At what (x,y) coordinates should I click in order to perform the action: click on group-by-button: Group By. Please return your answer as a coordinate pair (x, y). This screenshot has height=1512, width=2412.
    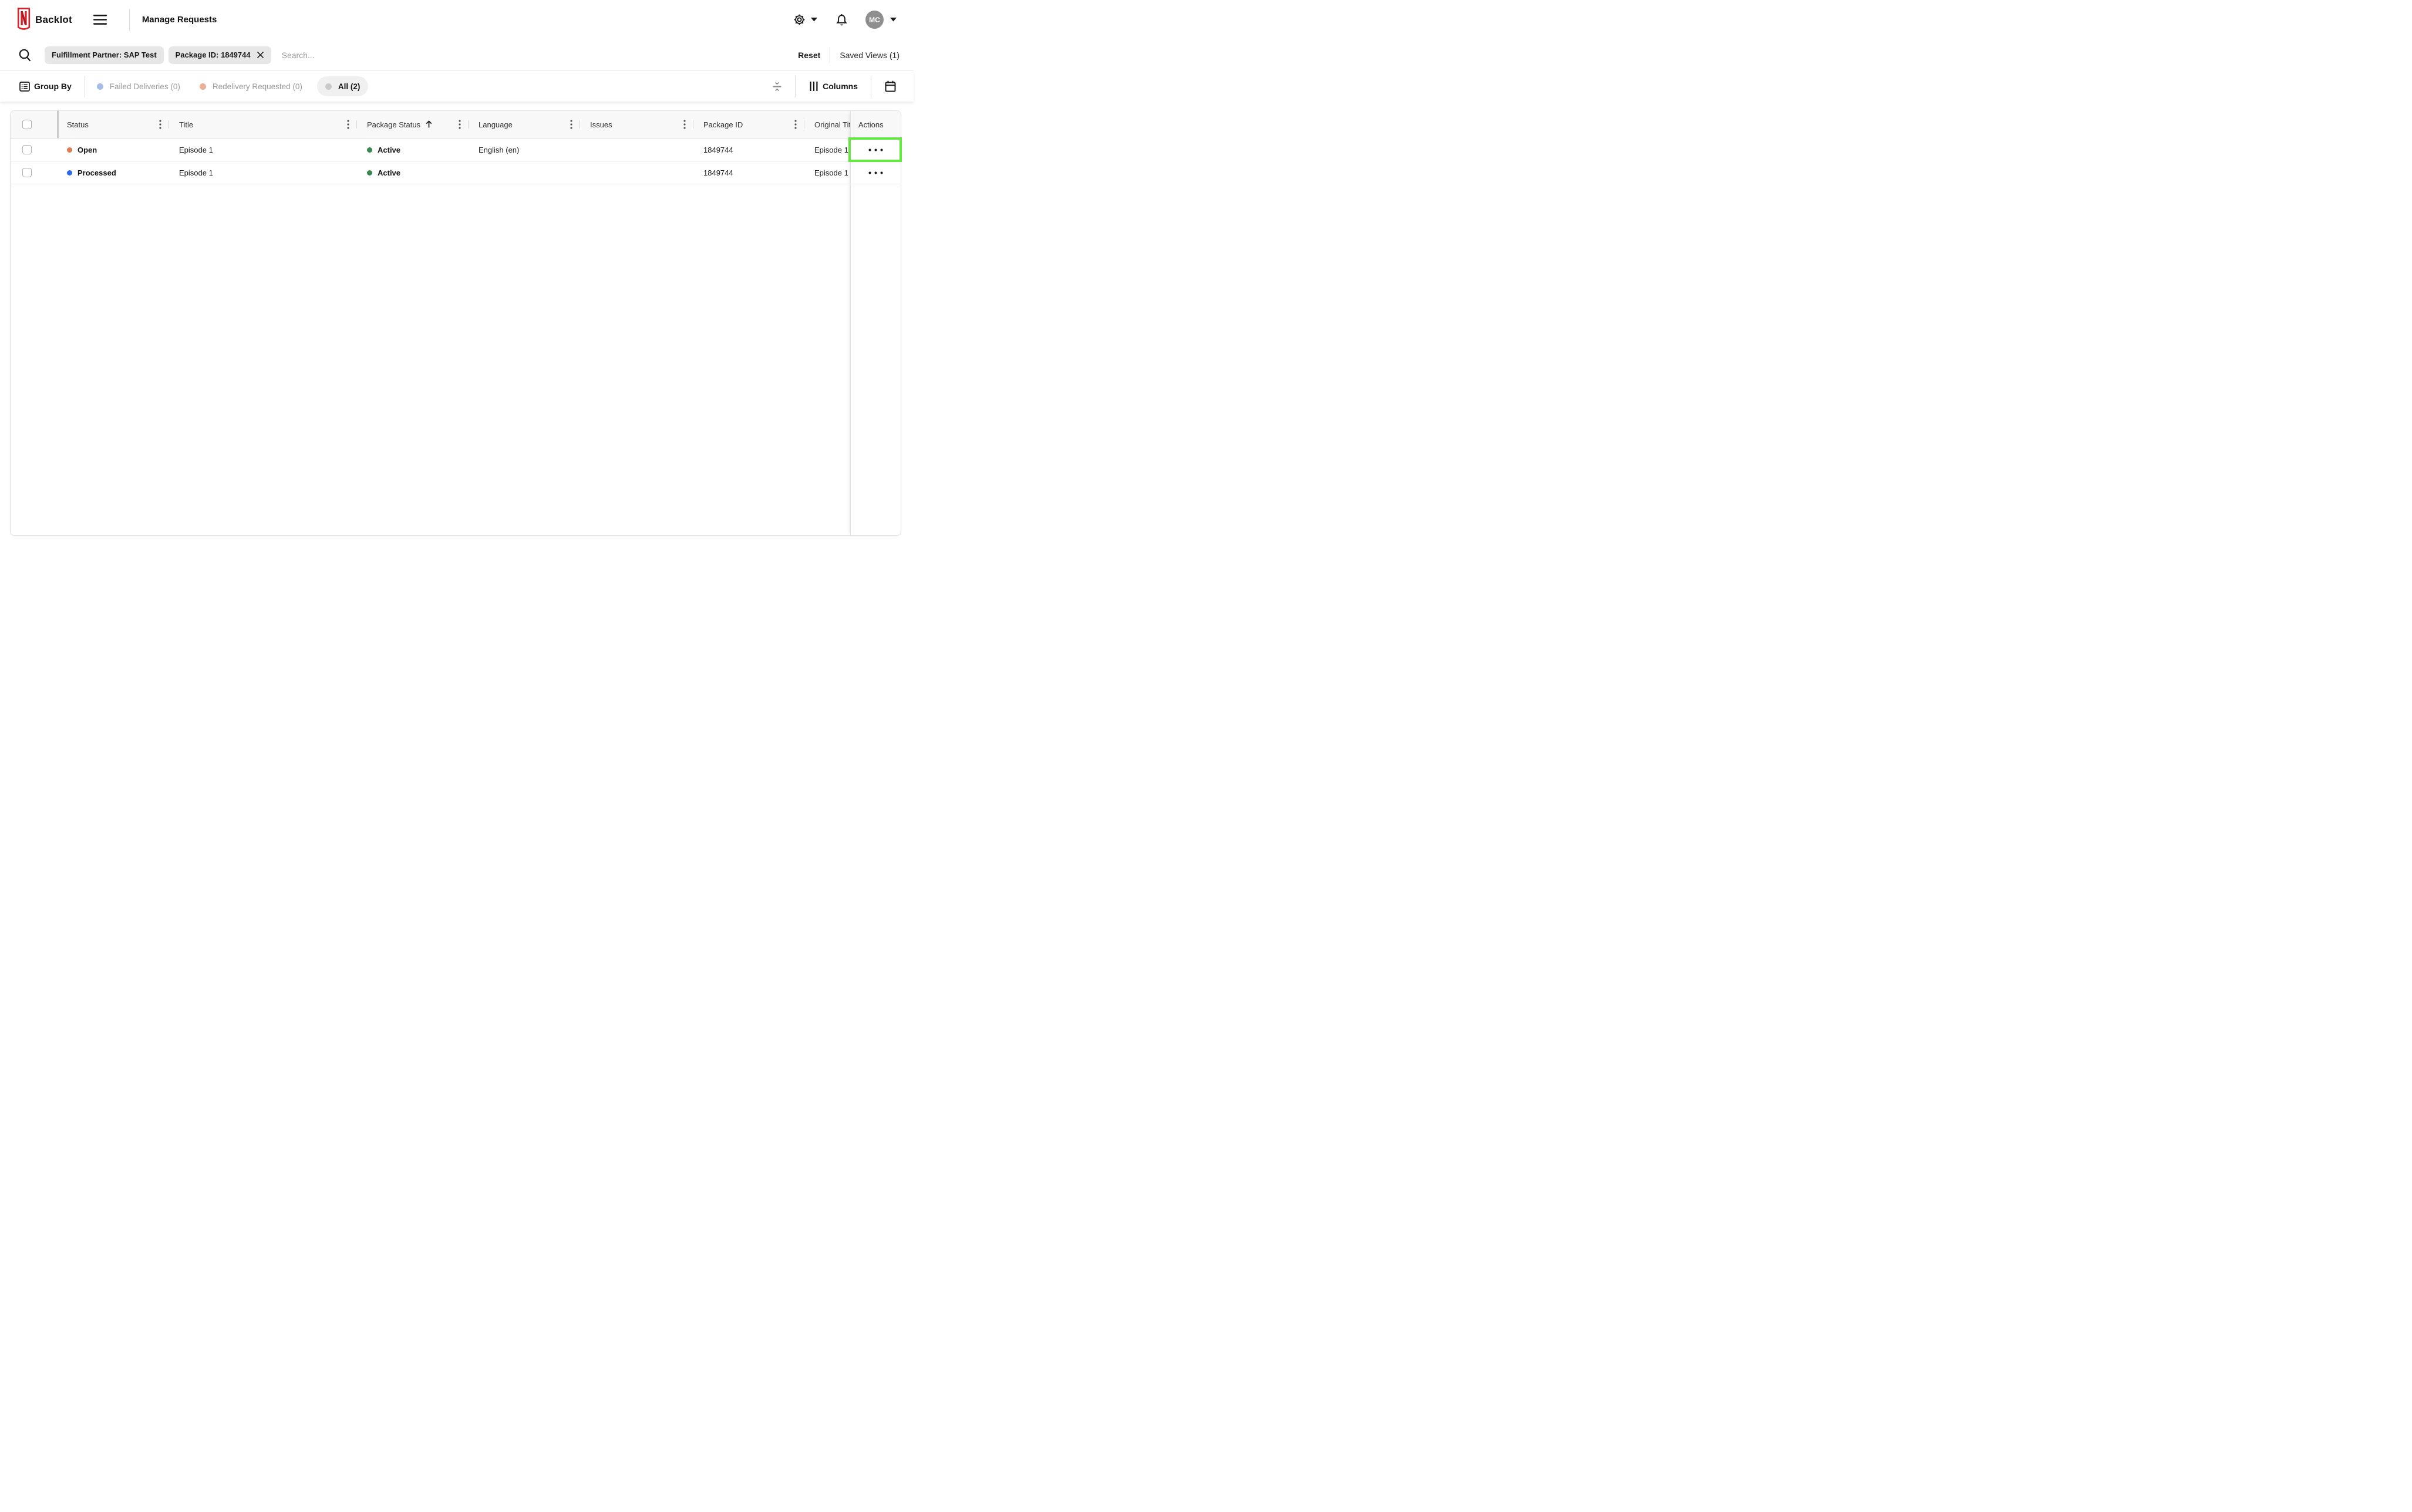
    Looking at the image, I should click on (45, 87).